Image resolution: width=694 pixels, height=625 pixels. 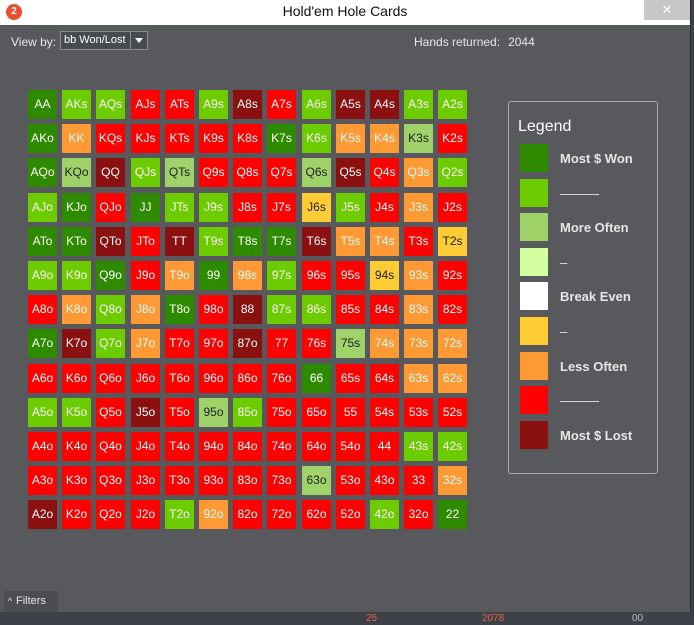 I want to click on hand-cell-87s: 87s, so click(x=281, y=309).